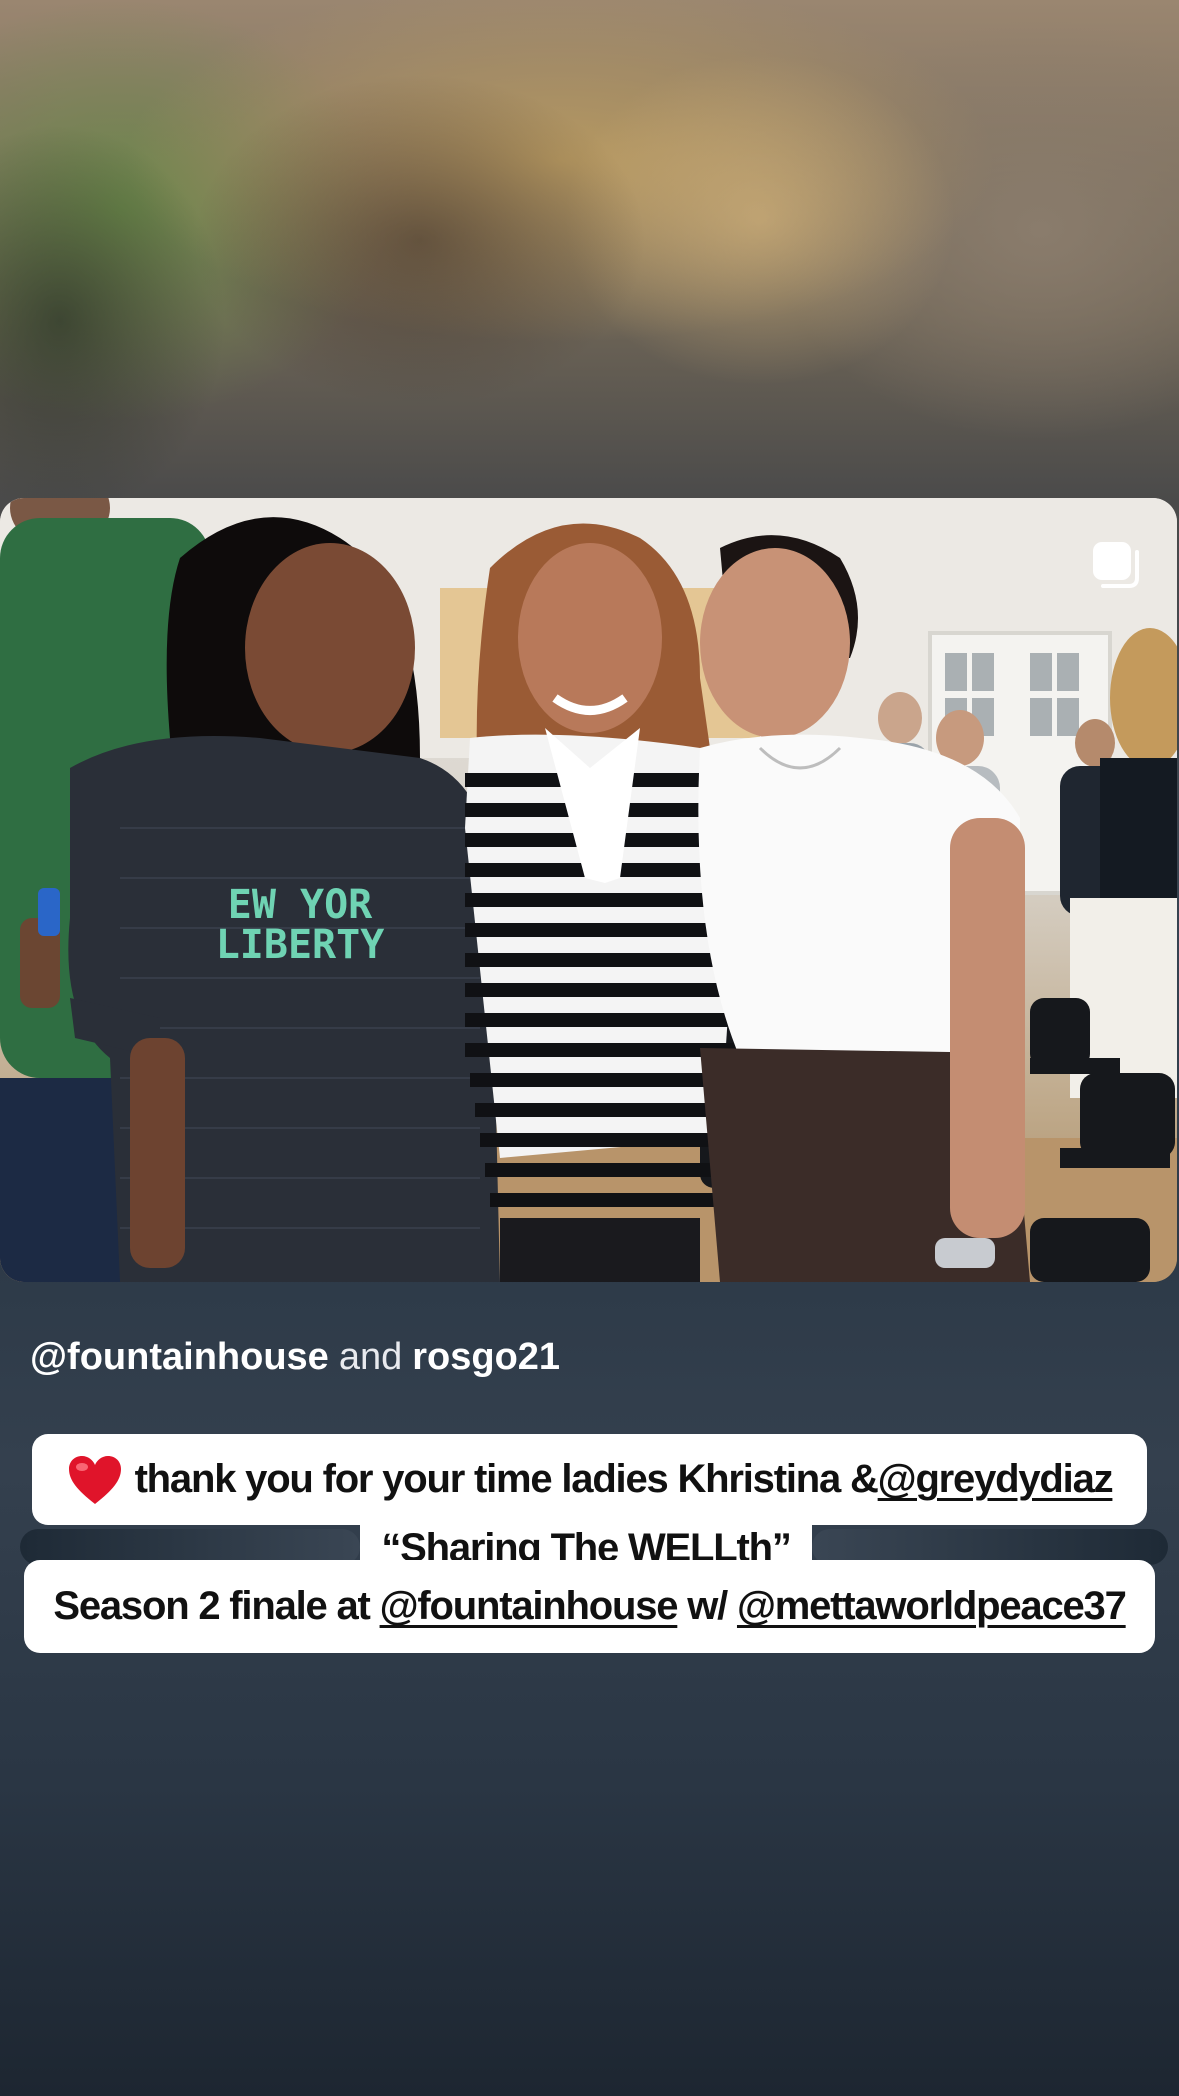 The image size is (1179, 2096). What do you see at coordinates (932, 1606) in the screenshot?
I see `mention-mettaworldpeace37: @mettaworldpeace37` at bounding box center [932, 1606].